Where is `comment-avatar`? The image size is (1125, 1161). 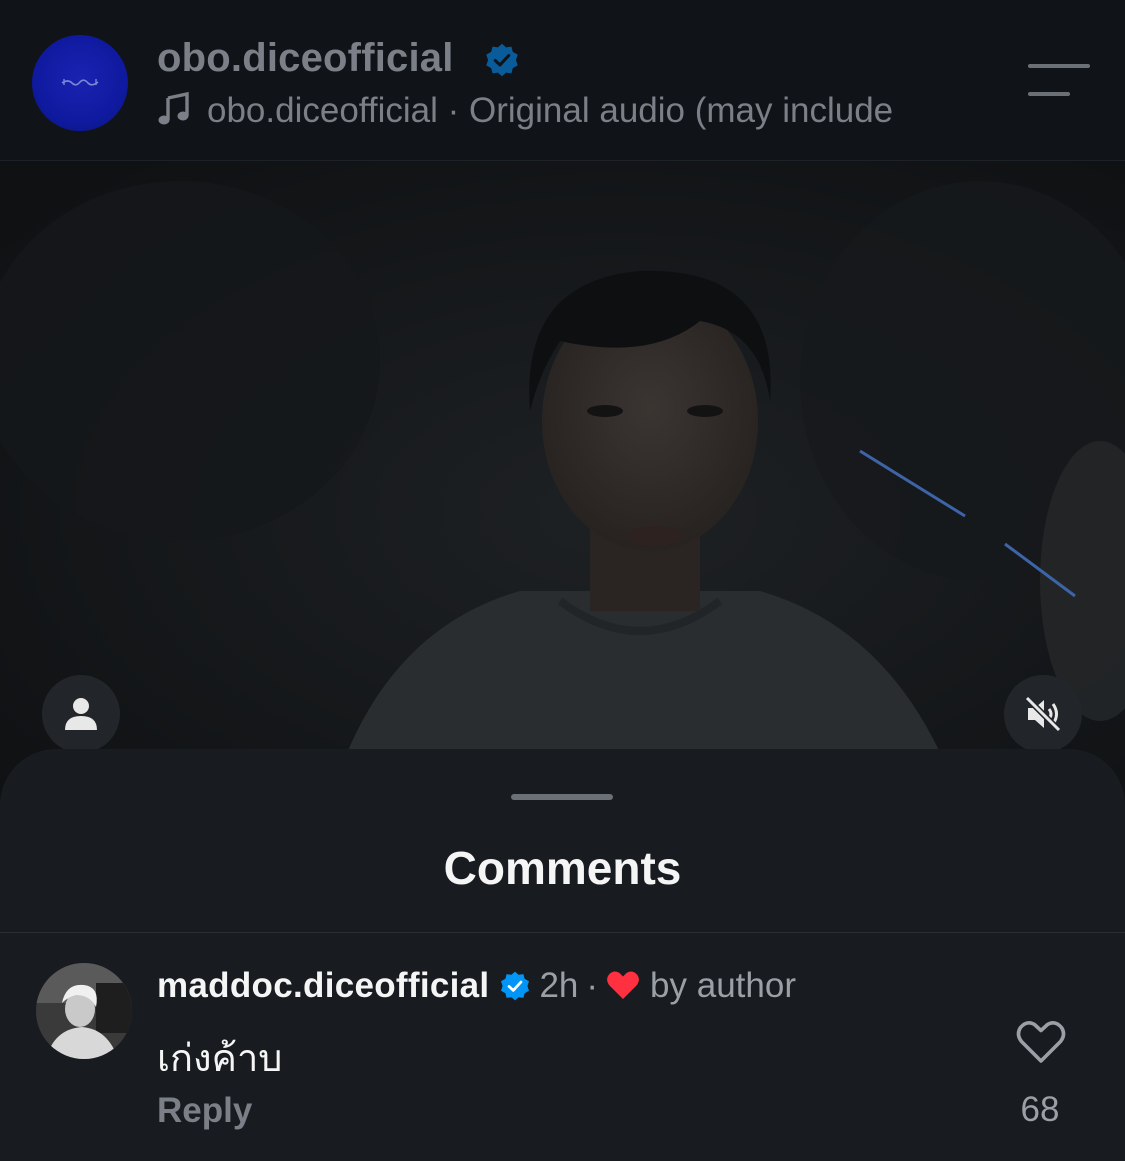
comment-avatar is located at coordinates (84, 1011).